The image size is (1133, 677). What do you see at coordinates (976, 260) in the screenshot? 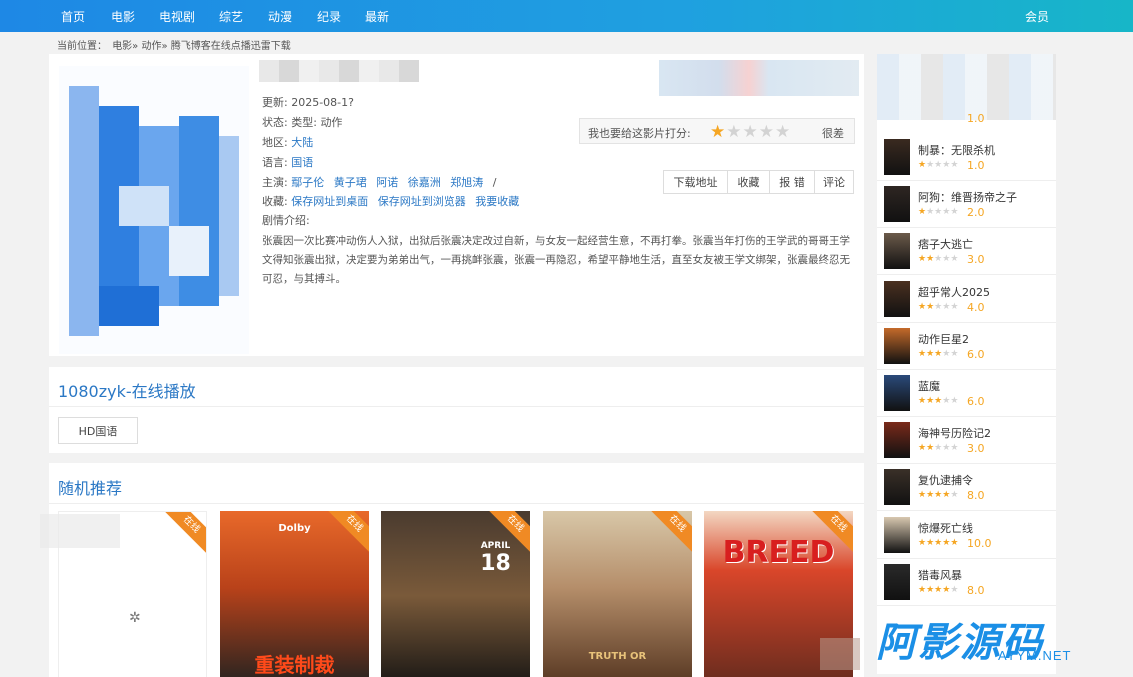
I see `ranking-score: 3.0` at bounding box center [976, 260].